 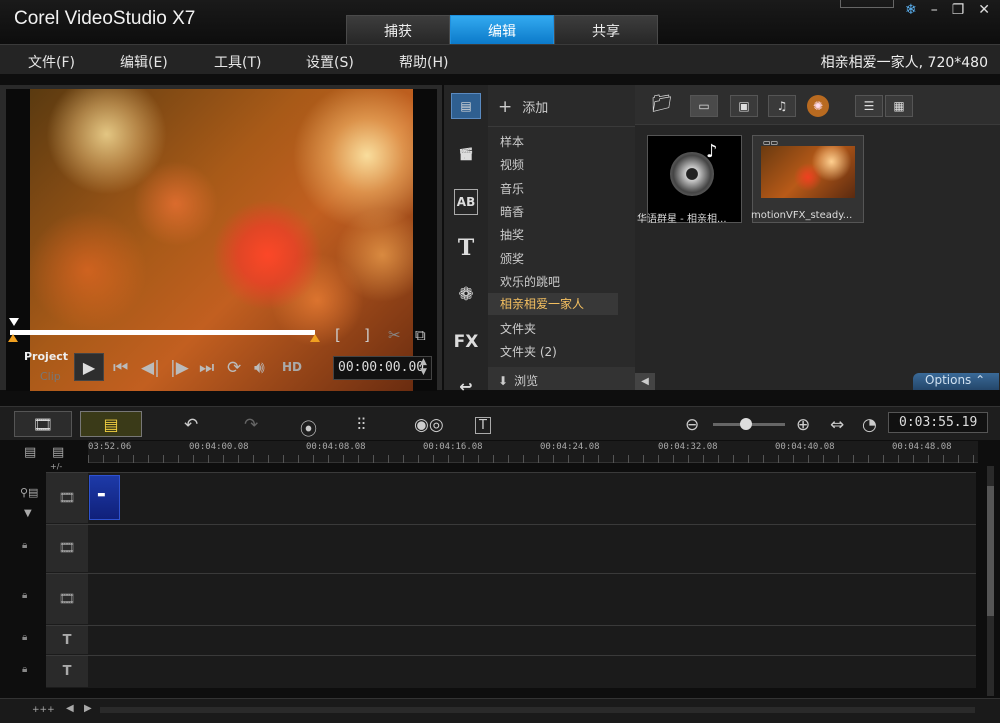 What do you see at coordinates (67, 498) in the screenshot?
I see `video-track-icon: 🎞︎` at bounding box center [67, 498].